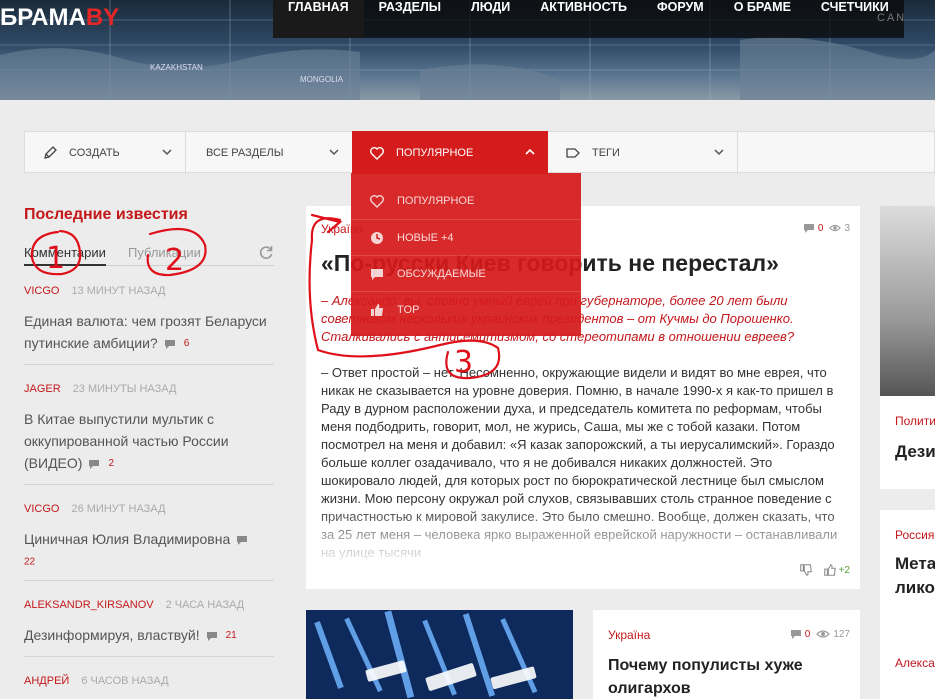 This screenshot has height=699, width=935. What do you see at coordinates (762, 19) in the screenshot?
I see `nav-item-about: О БРАМЕ` at bounding box center [762, 19].